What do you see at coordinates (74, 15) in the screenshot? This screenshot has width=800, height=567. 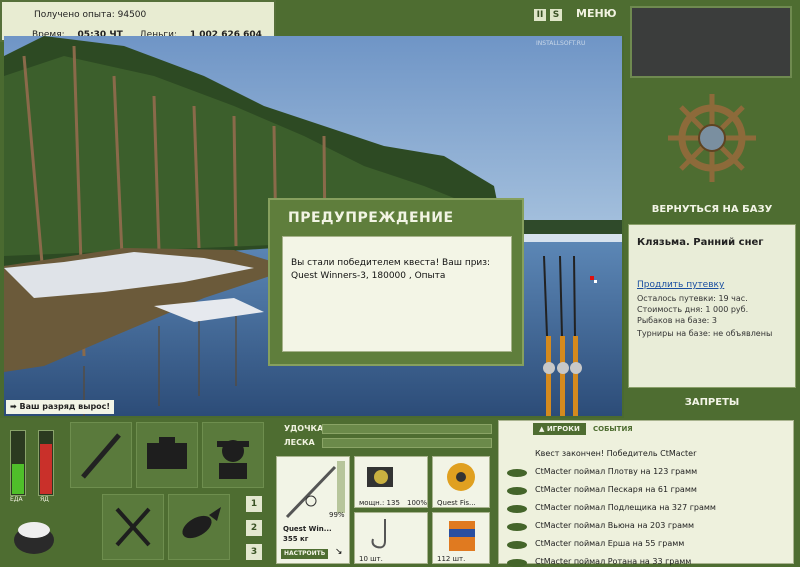 I see `experience-label: Получено опыта:` at bounding box center [74, 15].